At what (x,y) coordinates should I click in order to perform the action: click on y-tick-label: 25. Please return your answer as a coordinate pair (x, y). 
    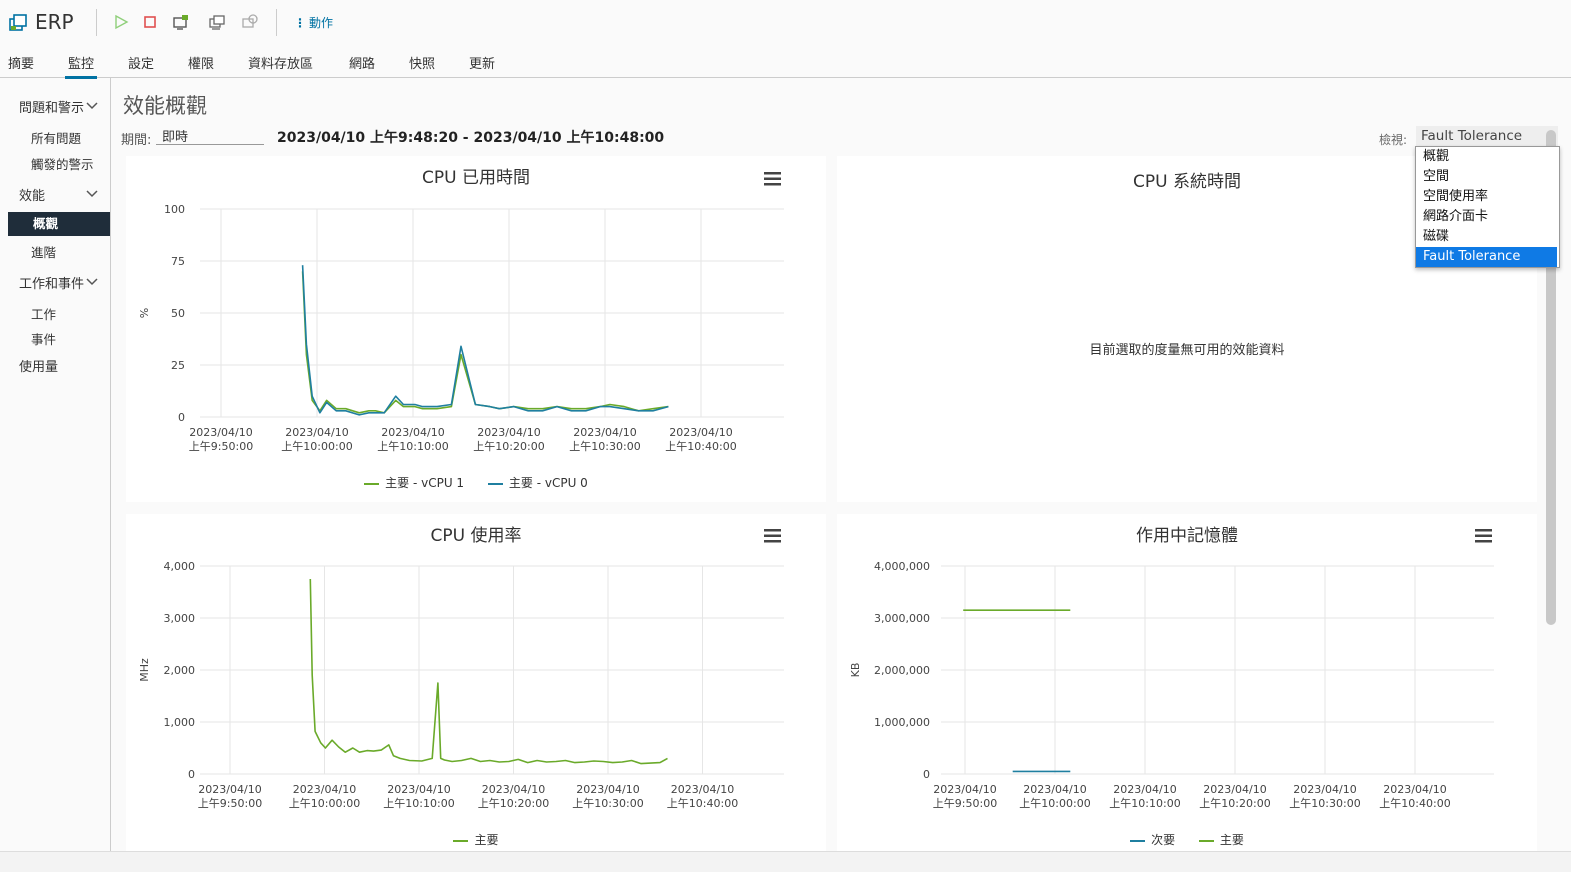
    Looking at the image, I should click on (178, 365).